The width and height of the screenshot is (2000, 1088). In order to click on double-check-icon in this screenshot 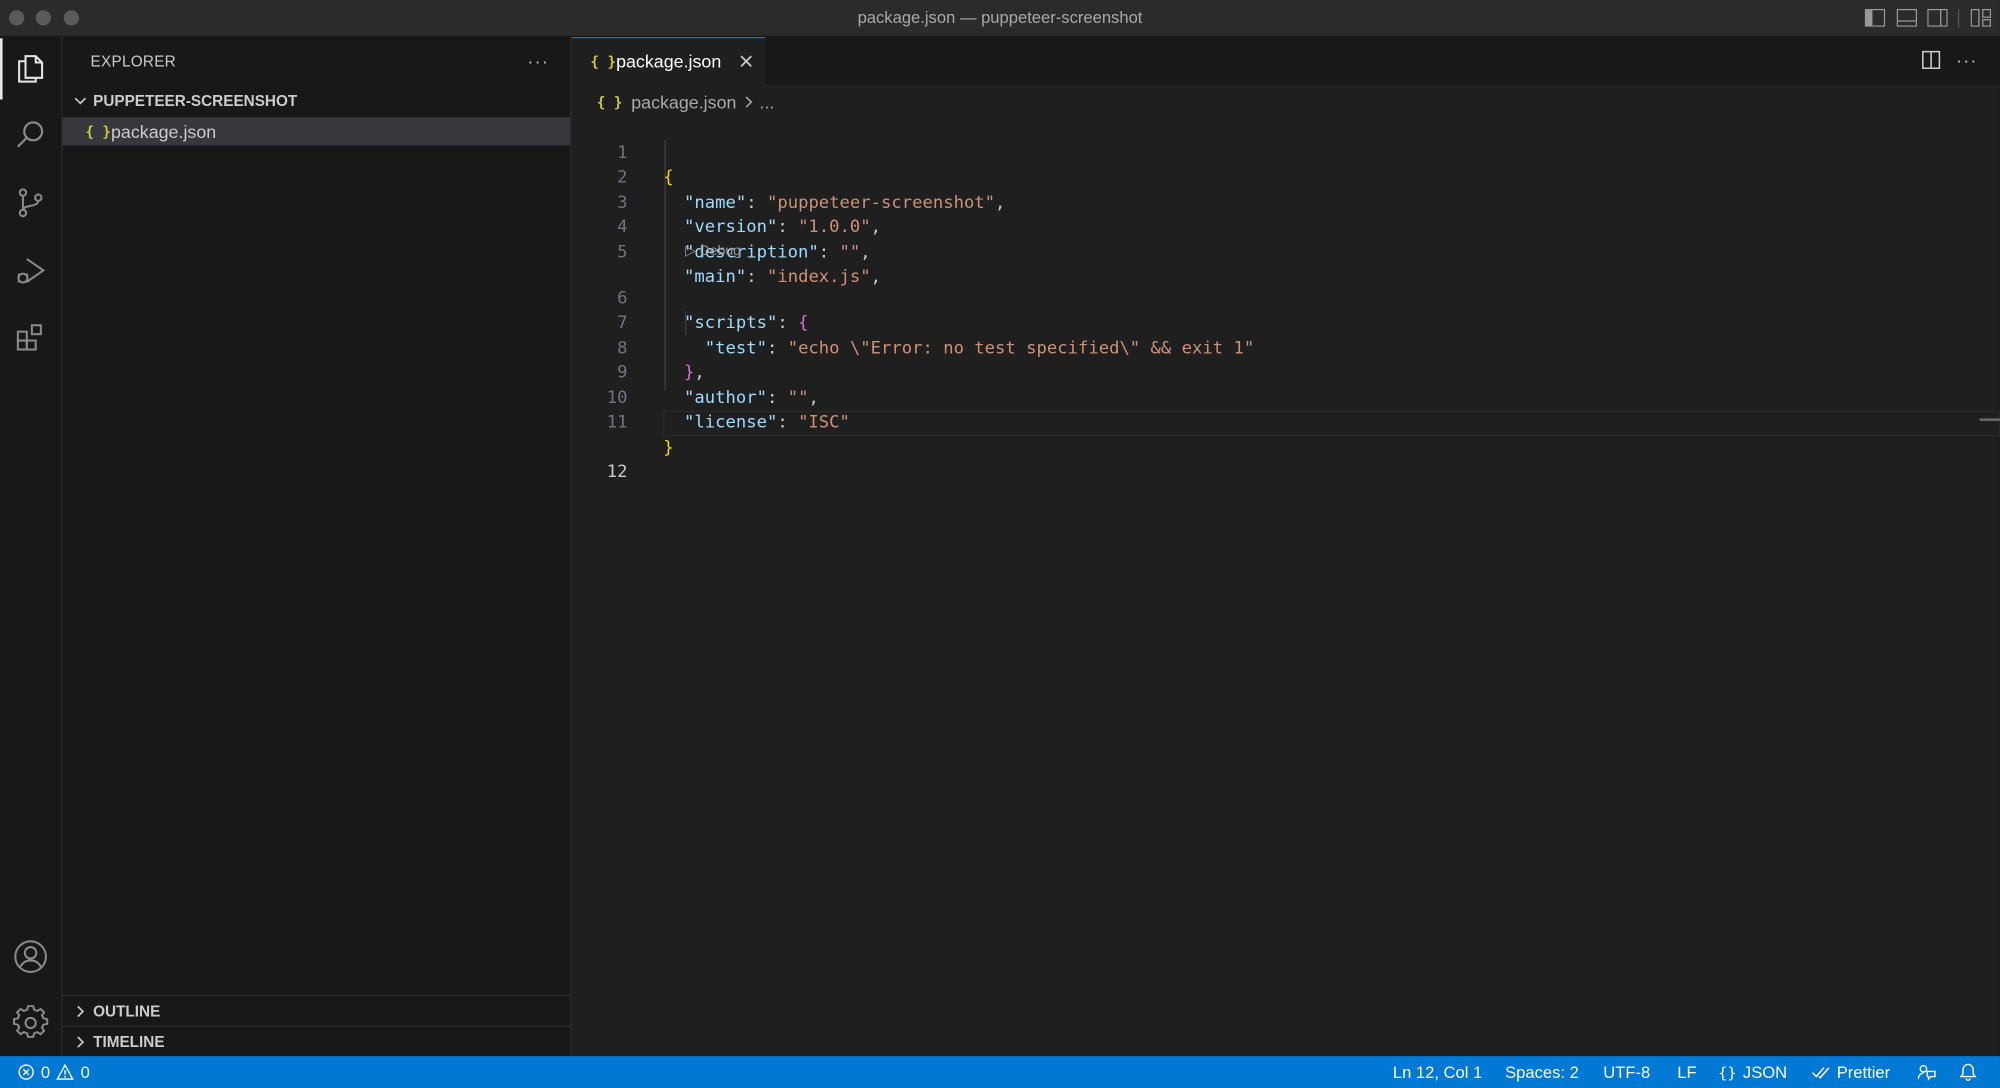, I will do `click(1821, 1071)`.